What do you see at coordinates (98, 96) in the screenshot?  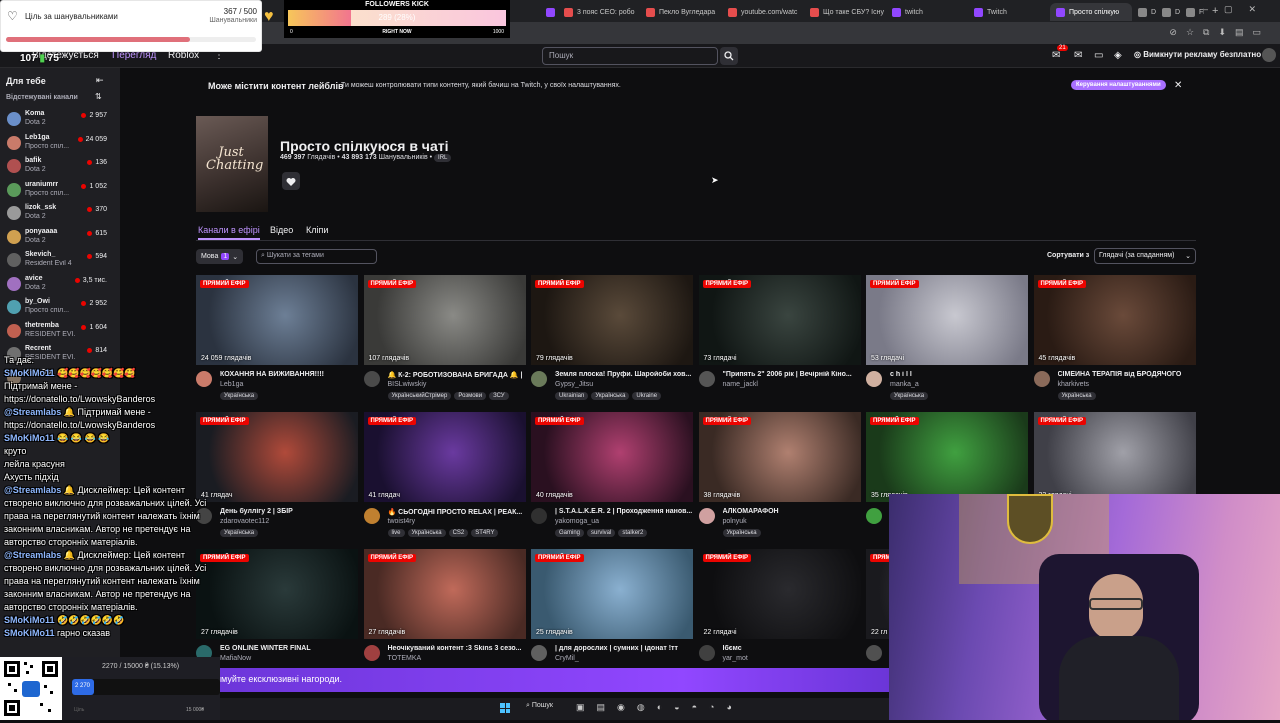 I see `sort-icon: ⇅` at bounding box center [98, 96].